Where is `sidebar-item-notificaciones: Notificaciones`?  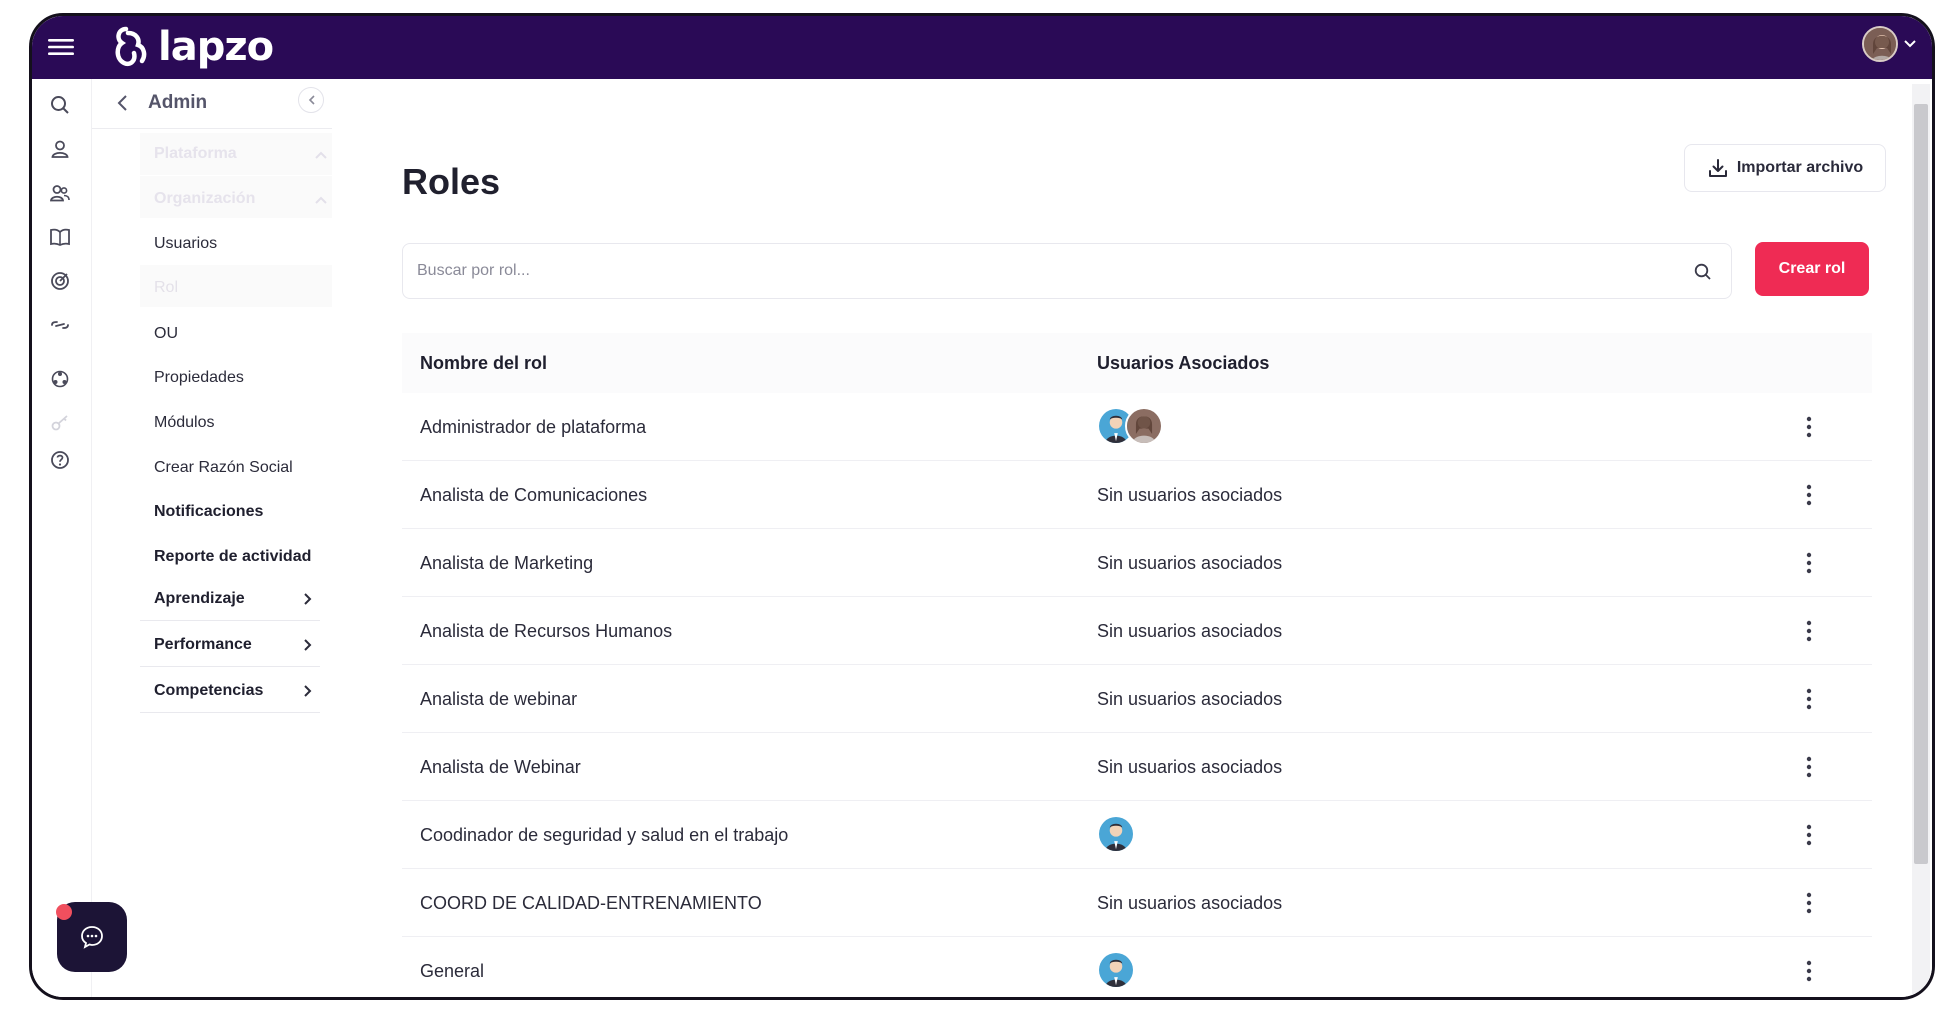
sidebar-item-notificaciones: Notificaciones is located at coordinates (208, 512).